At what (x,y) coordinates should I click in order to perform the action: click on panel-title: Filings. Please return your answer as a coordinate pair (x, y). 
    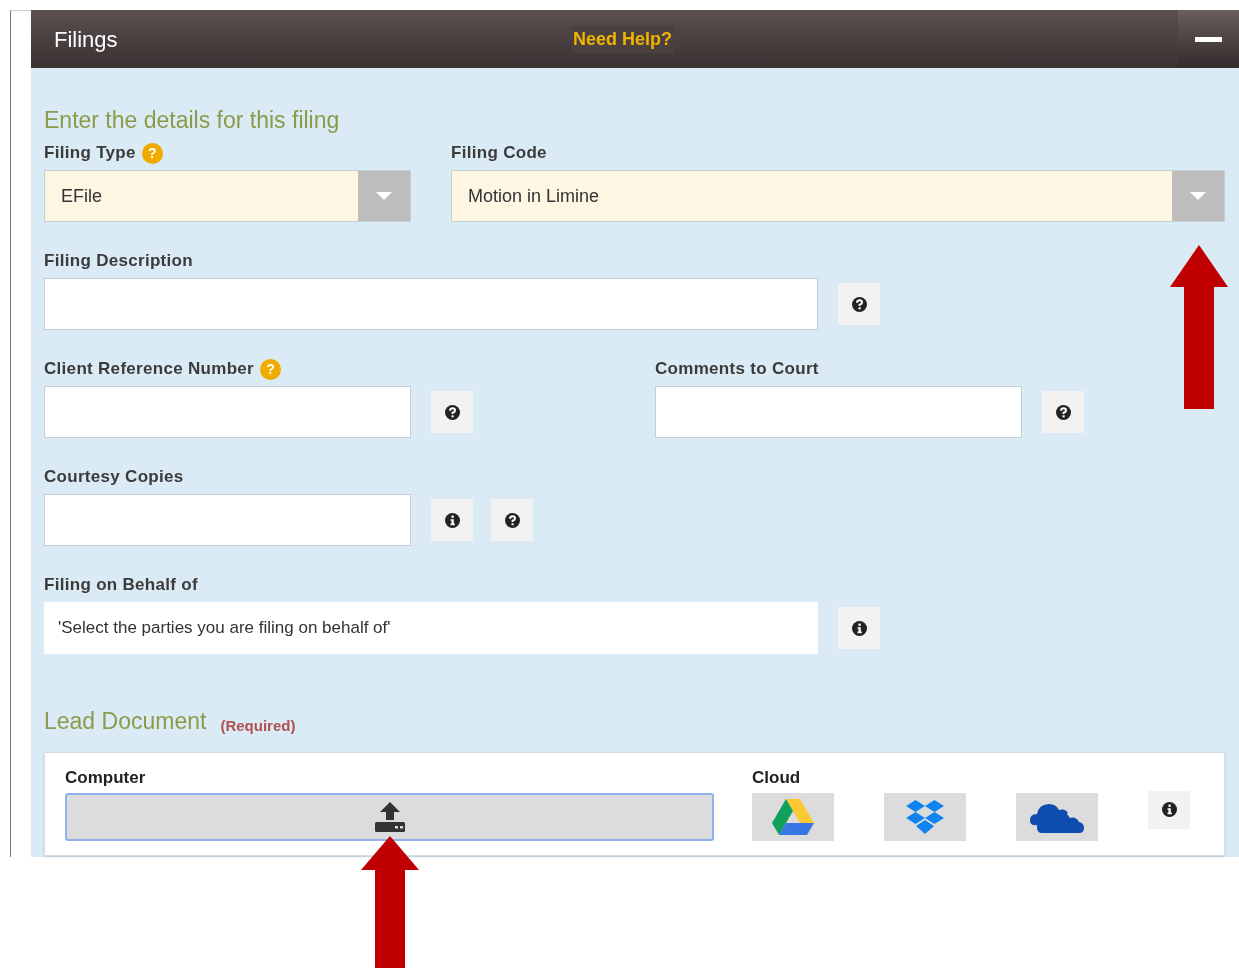
    Looking at the image, I should click on (86, 39).